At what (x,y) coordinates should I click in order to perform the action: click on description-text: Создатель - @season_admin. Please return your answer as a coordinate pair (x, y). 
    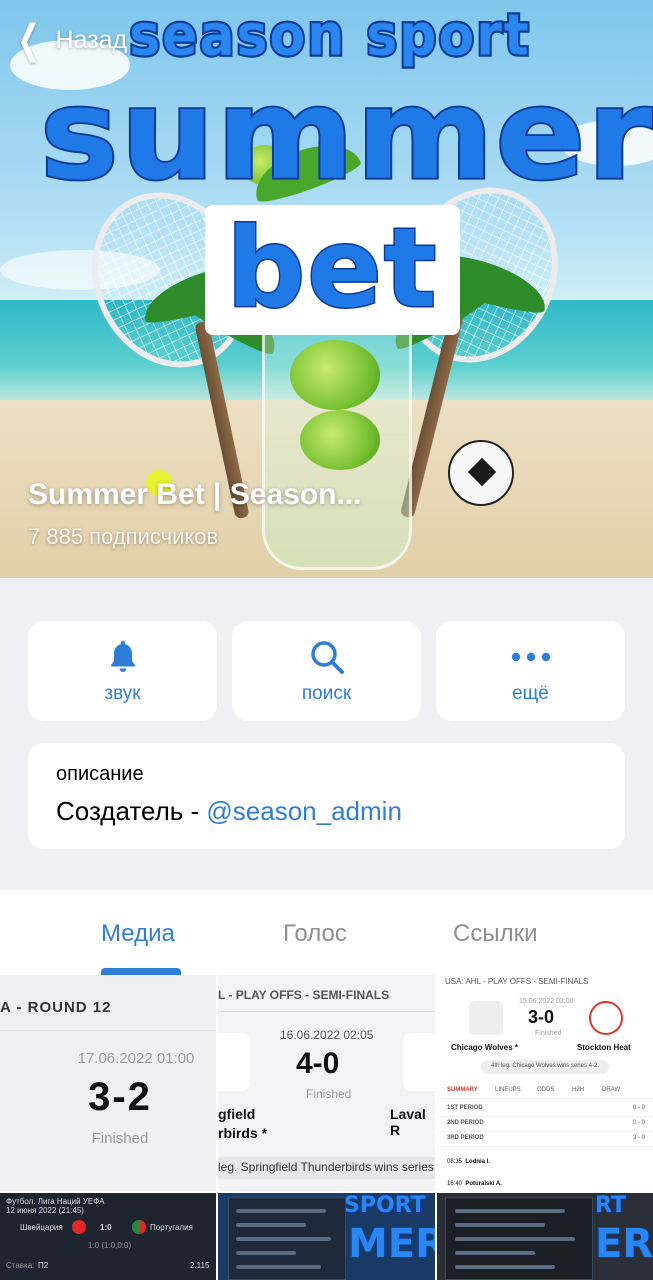
    Looking at the image, I should click on (326, 811).